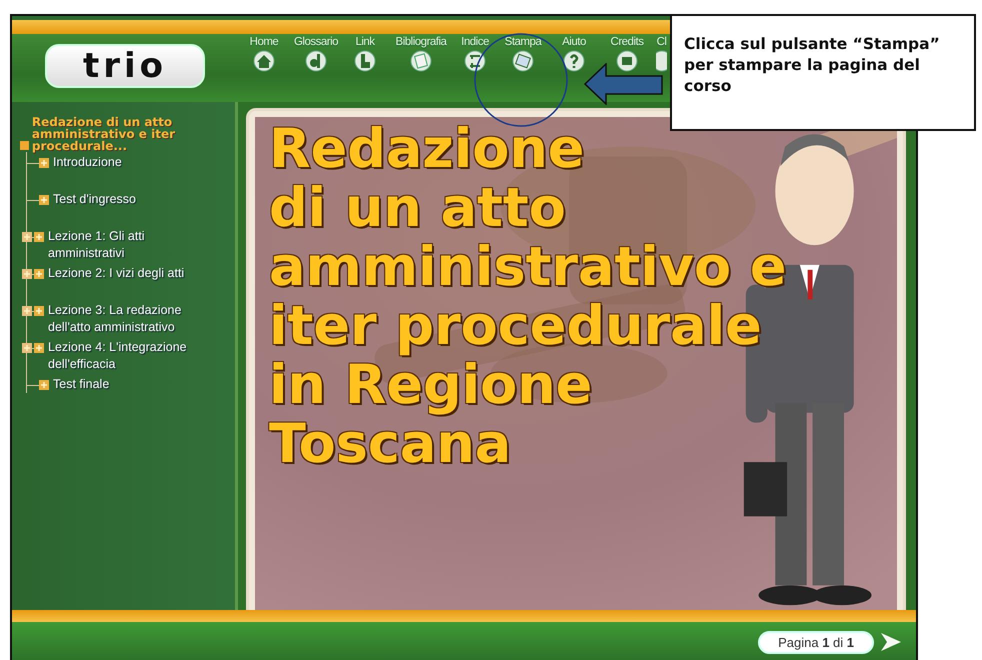 The width and height of the screenshot is (982, 660). What do you see at coordinates (528, 266) in the screenshot?
I see `slide-title: amministrativo e` at bounding box center [528, 266].